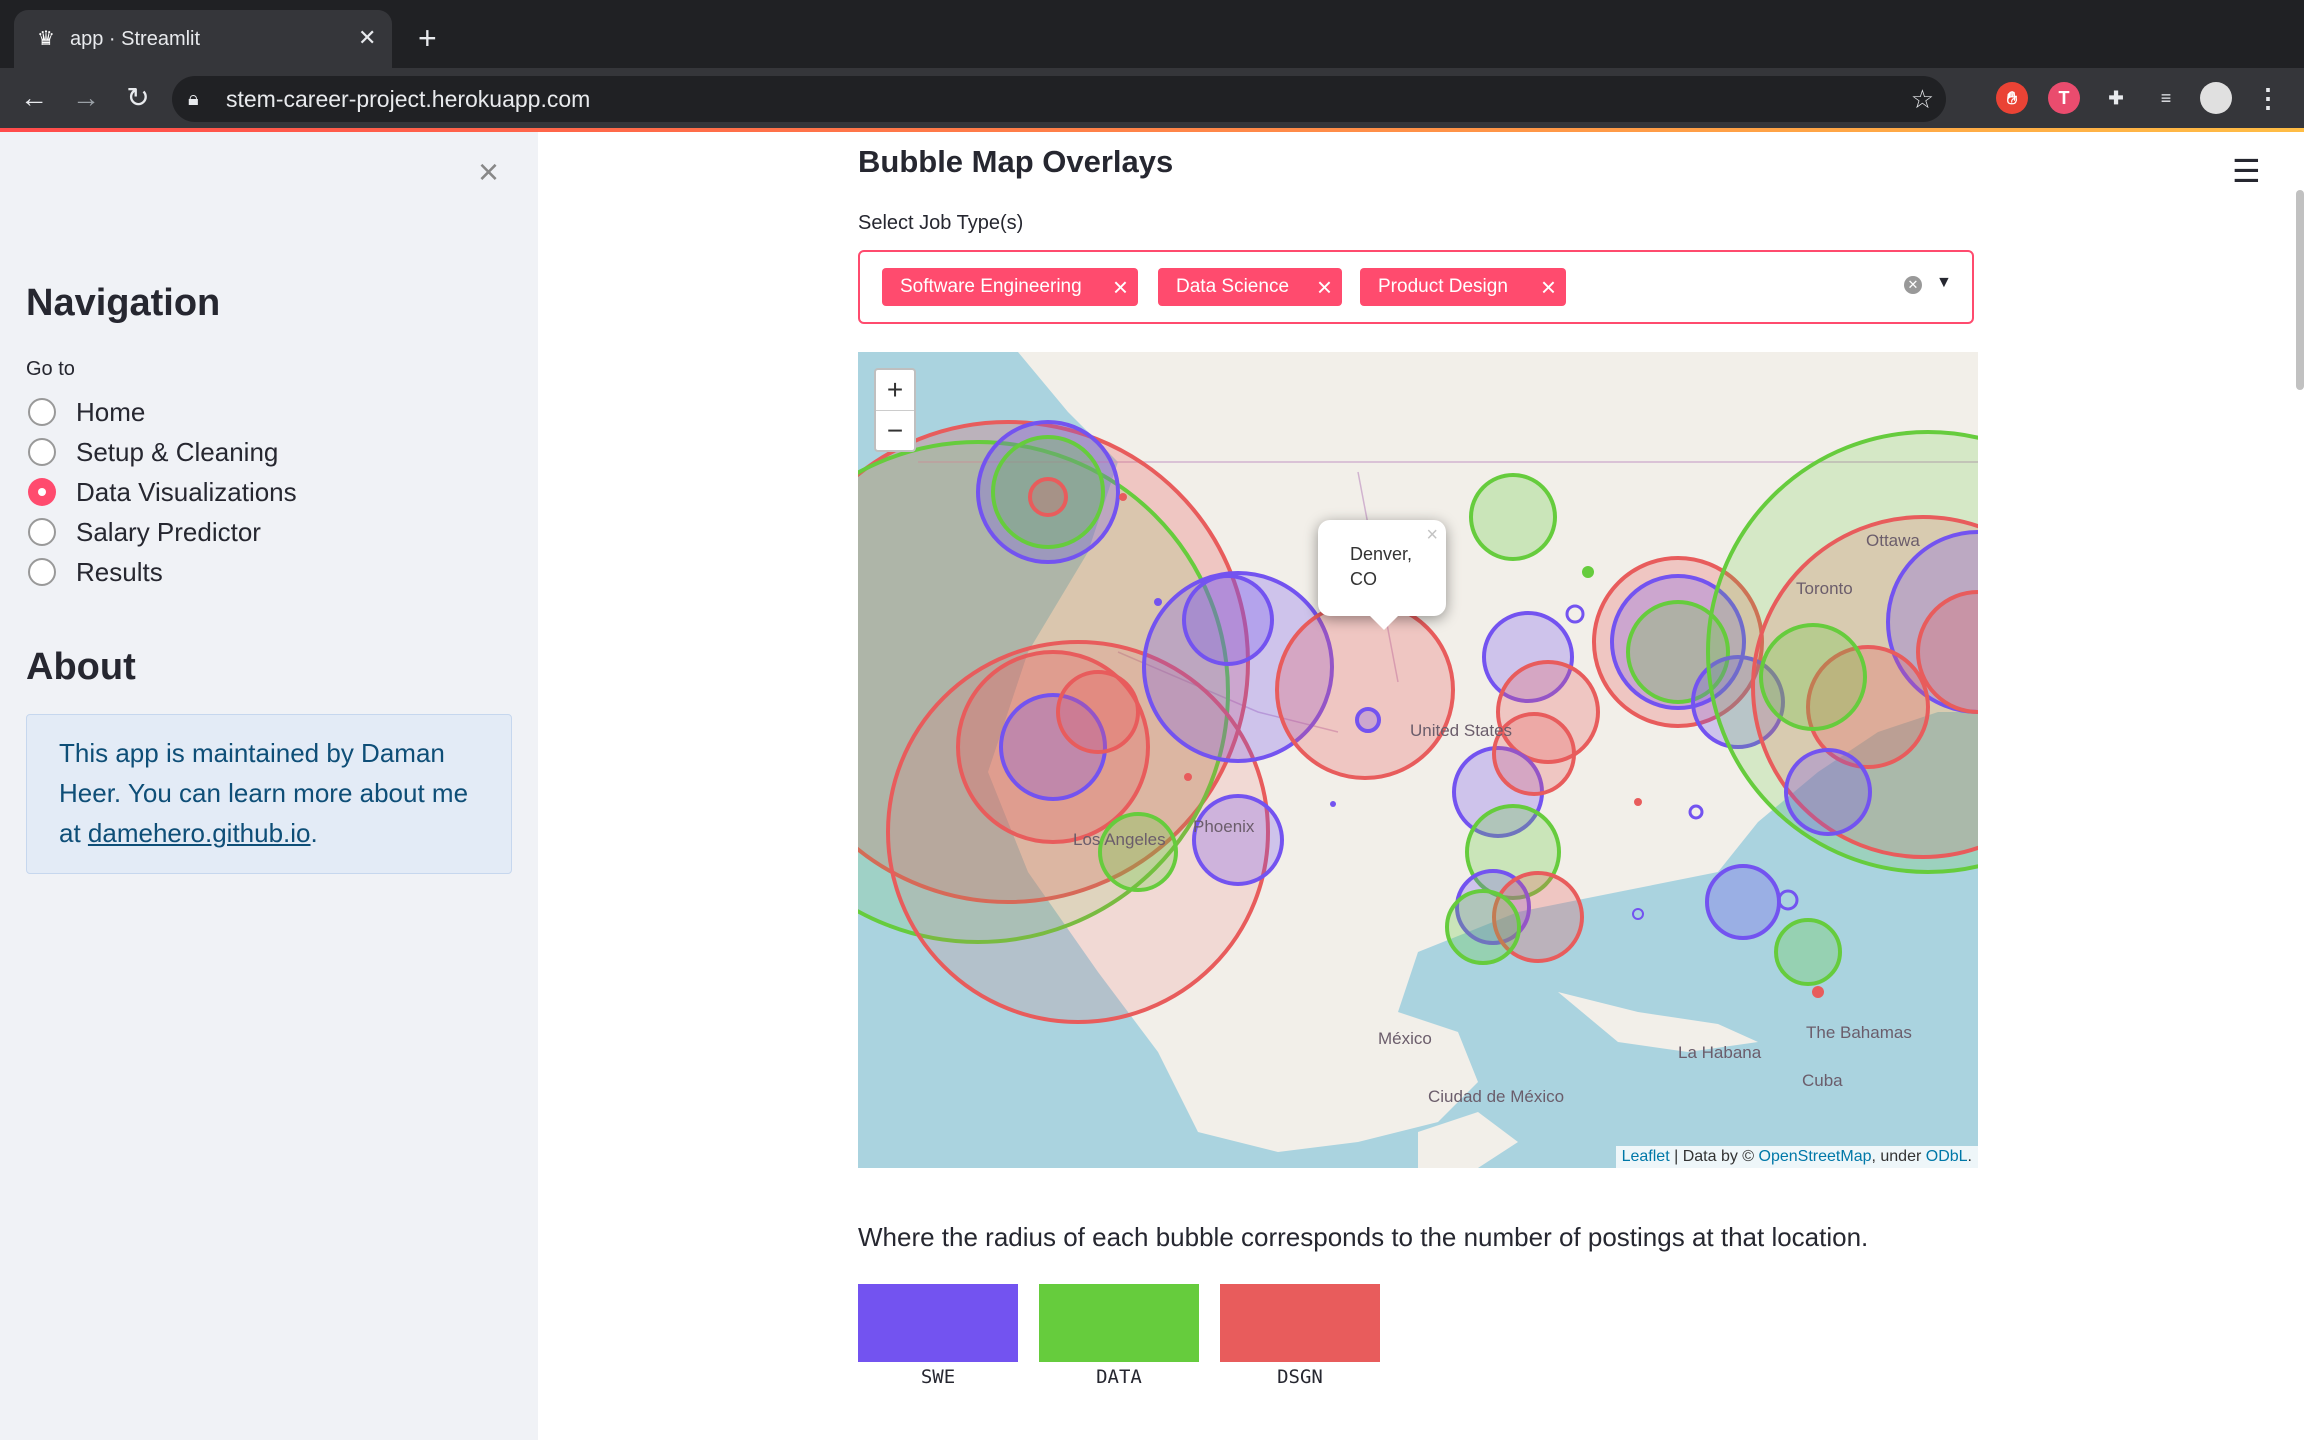 This screenshot has height=1440, width=2304. I want to click on radio-label: Setup & Cleaning, so click(177, 452).